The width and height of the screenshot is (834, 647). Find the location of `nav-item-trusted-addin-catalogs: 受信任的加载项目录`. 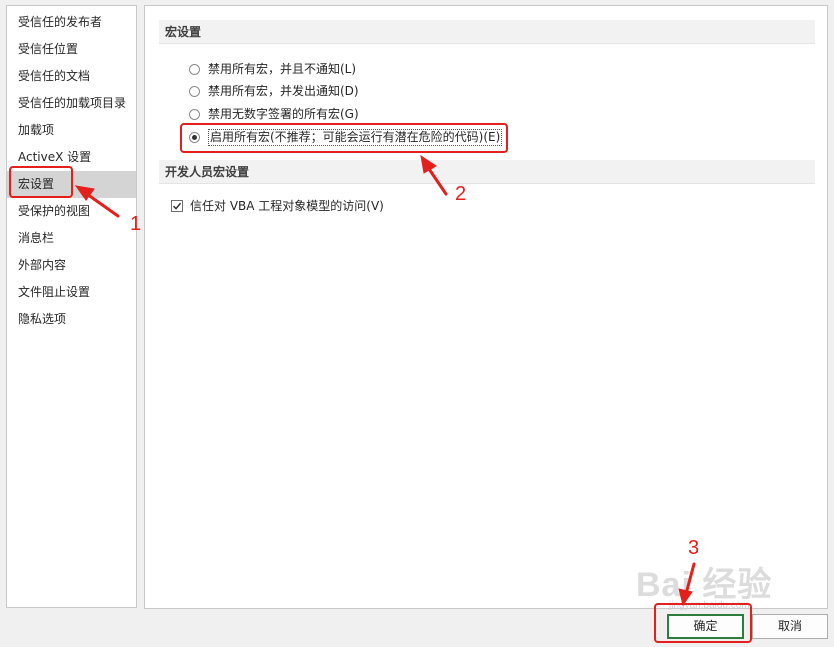

nav-item-trusted-addin-catalogs: 受信任的加载项目录 is located at coordinates (71, 103).